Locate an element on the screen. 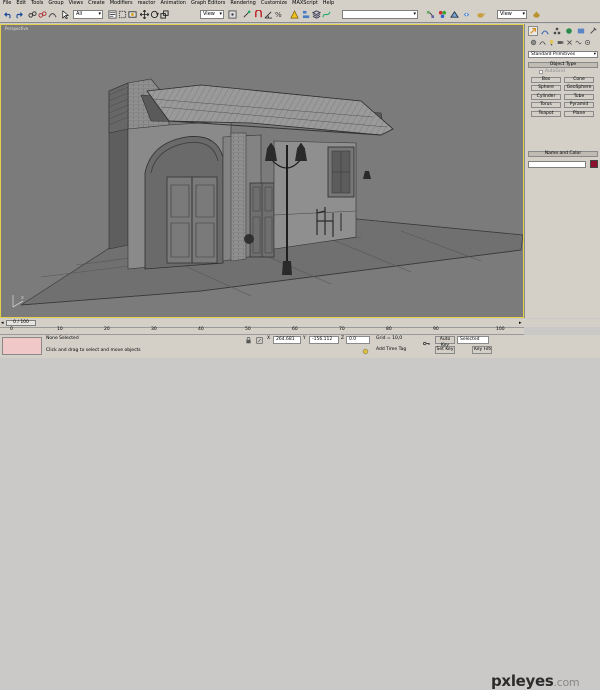 This screenshot has width=600, height=690. render-type-dropdown: View ▾ is located at coordinates (512, 14).